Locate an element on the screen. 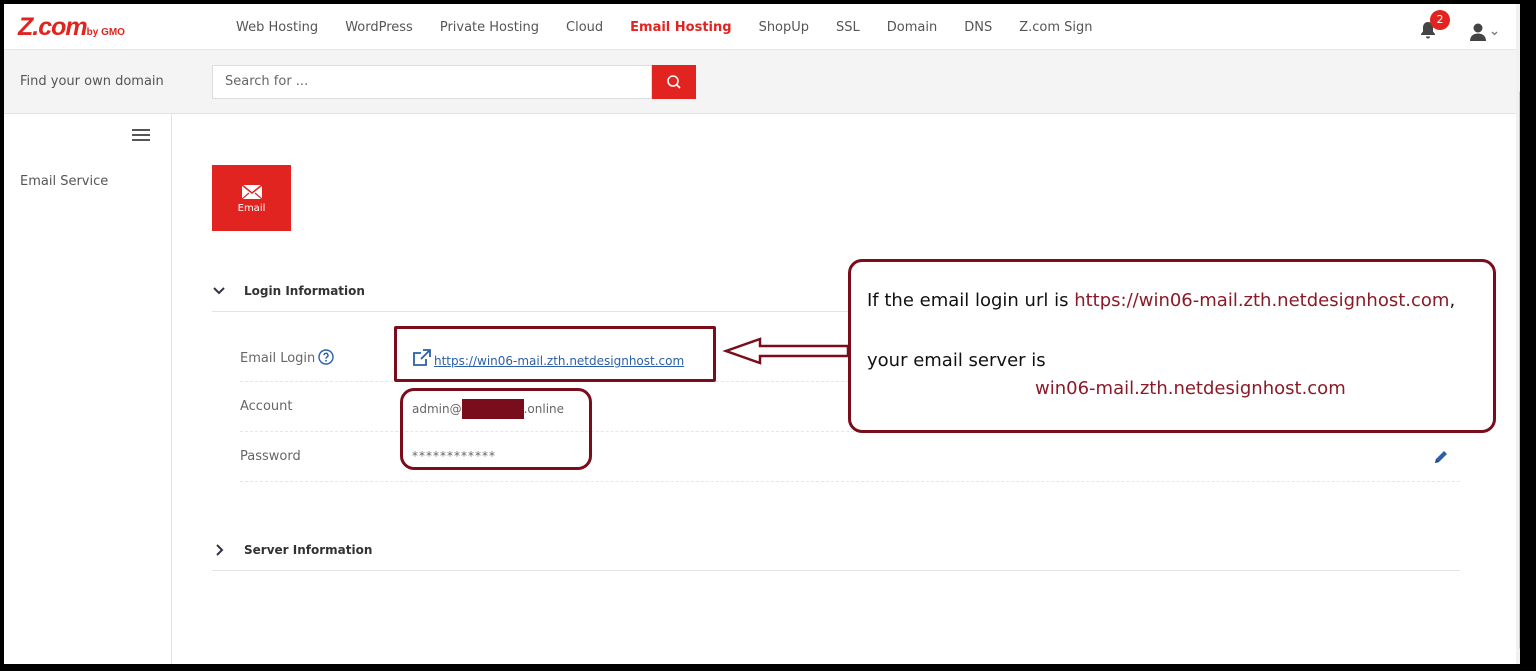  nav-domain: Domain is located at coordinates (912, 27).